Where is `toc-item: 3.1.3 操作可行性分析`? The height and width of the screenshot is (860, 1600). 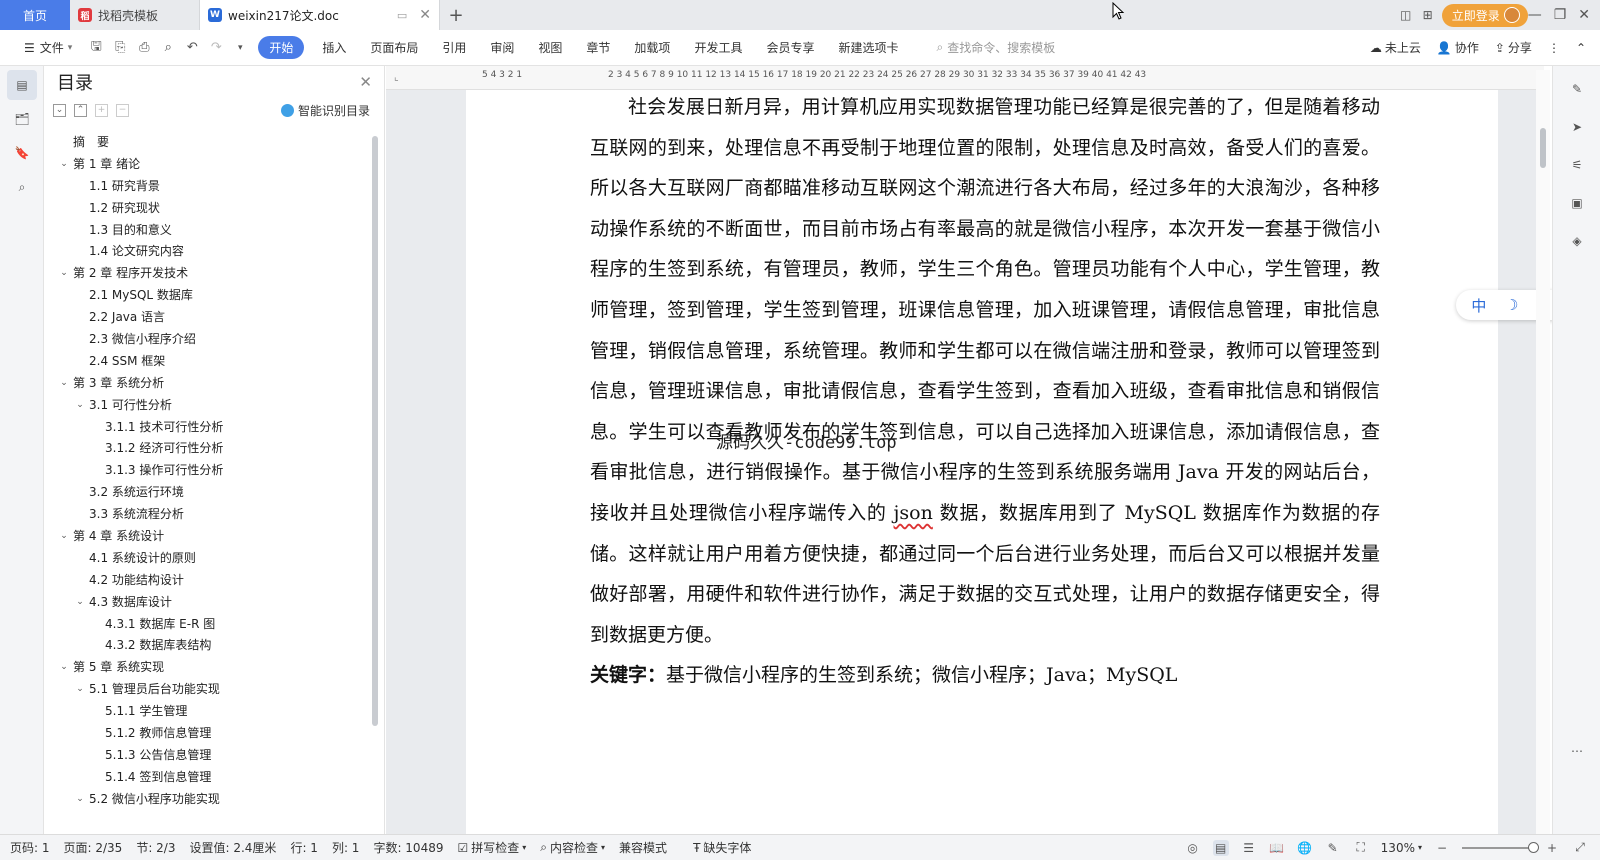
toc-item: 3.1.3 操作可行性分析 is located at coordinates (207, 471).